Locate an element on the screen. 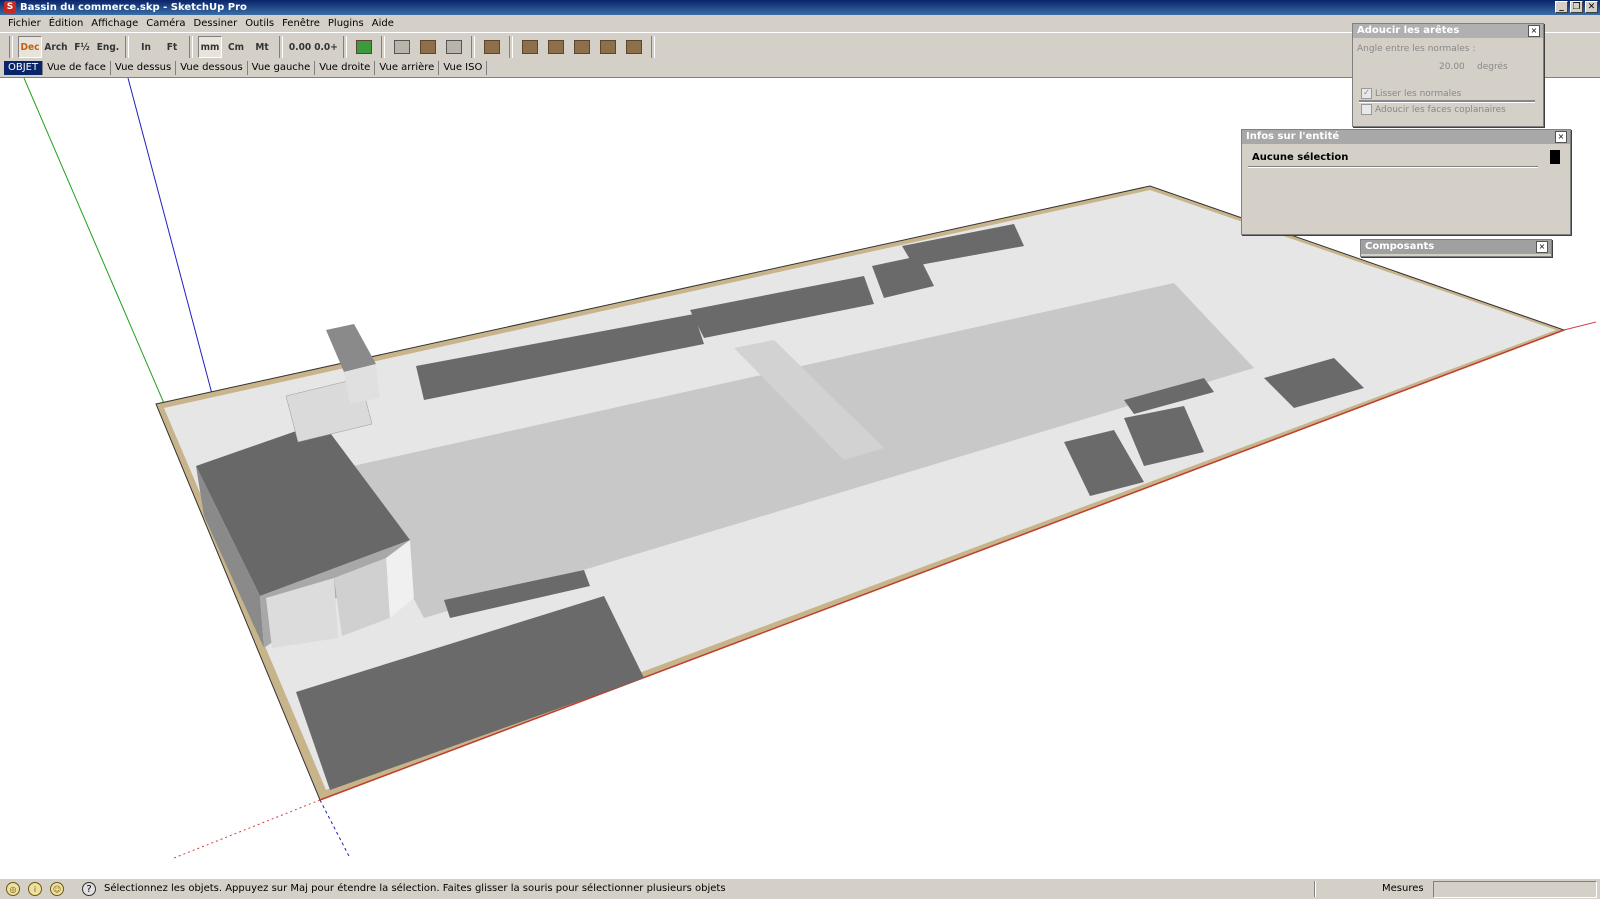 This screenshot has height=899, width=1600. scene-tab-iso: Vue ISO is located at coordinates (463, 68).